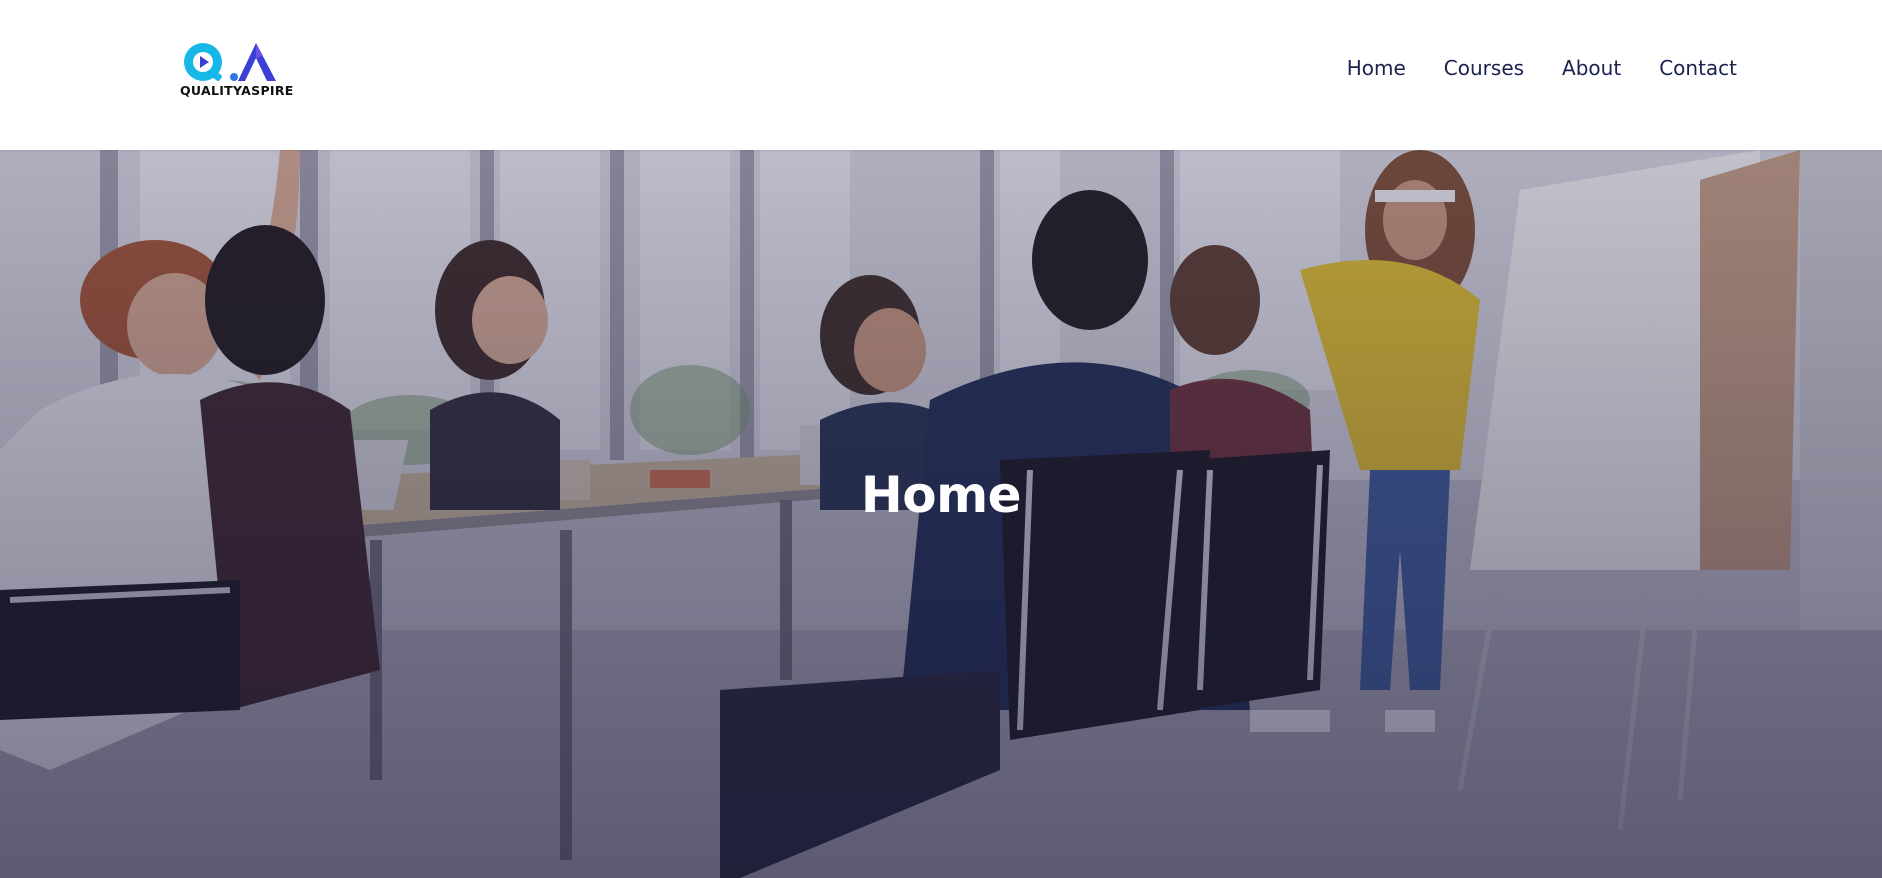  What do you see at coordinates (1542, 68) in the screenshot?
I see `main-navigation: Home Courses About Contact` at bounding box center [1542, 68].